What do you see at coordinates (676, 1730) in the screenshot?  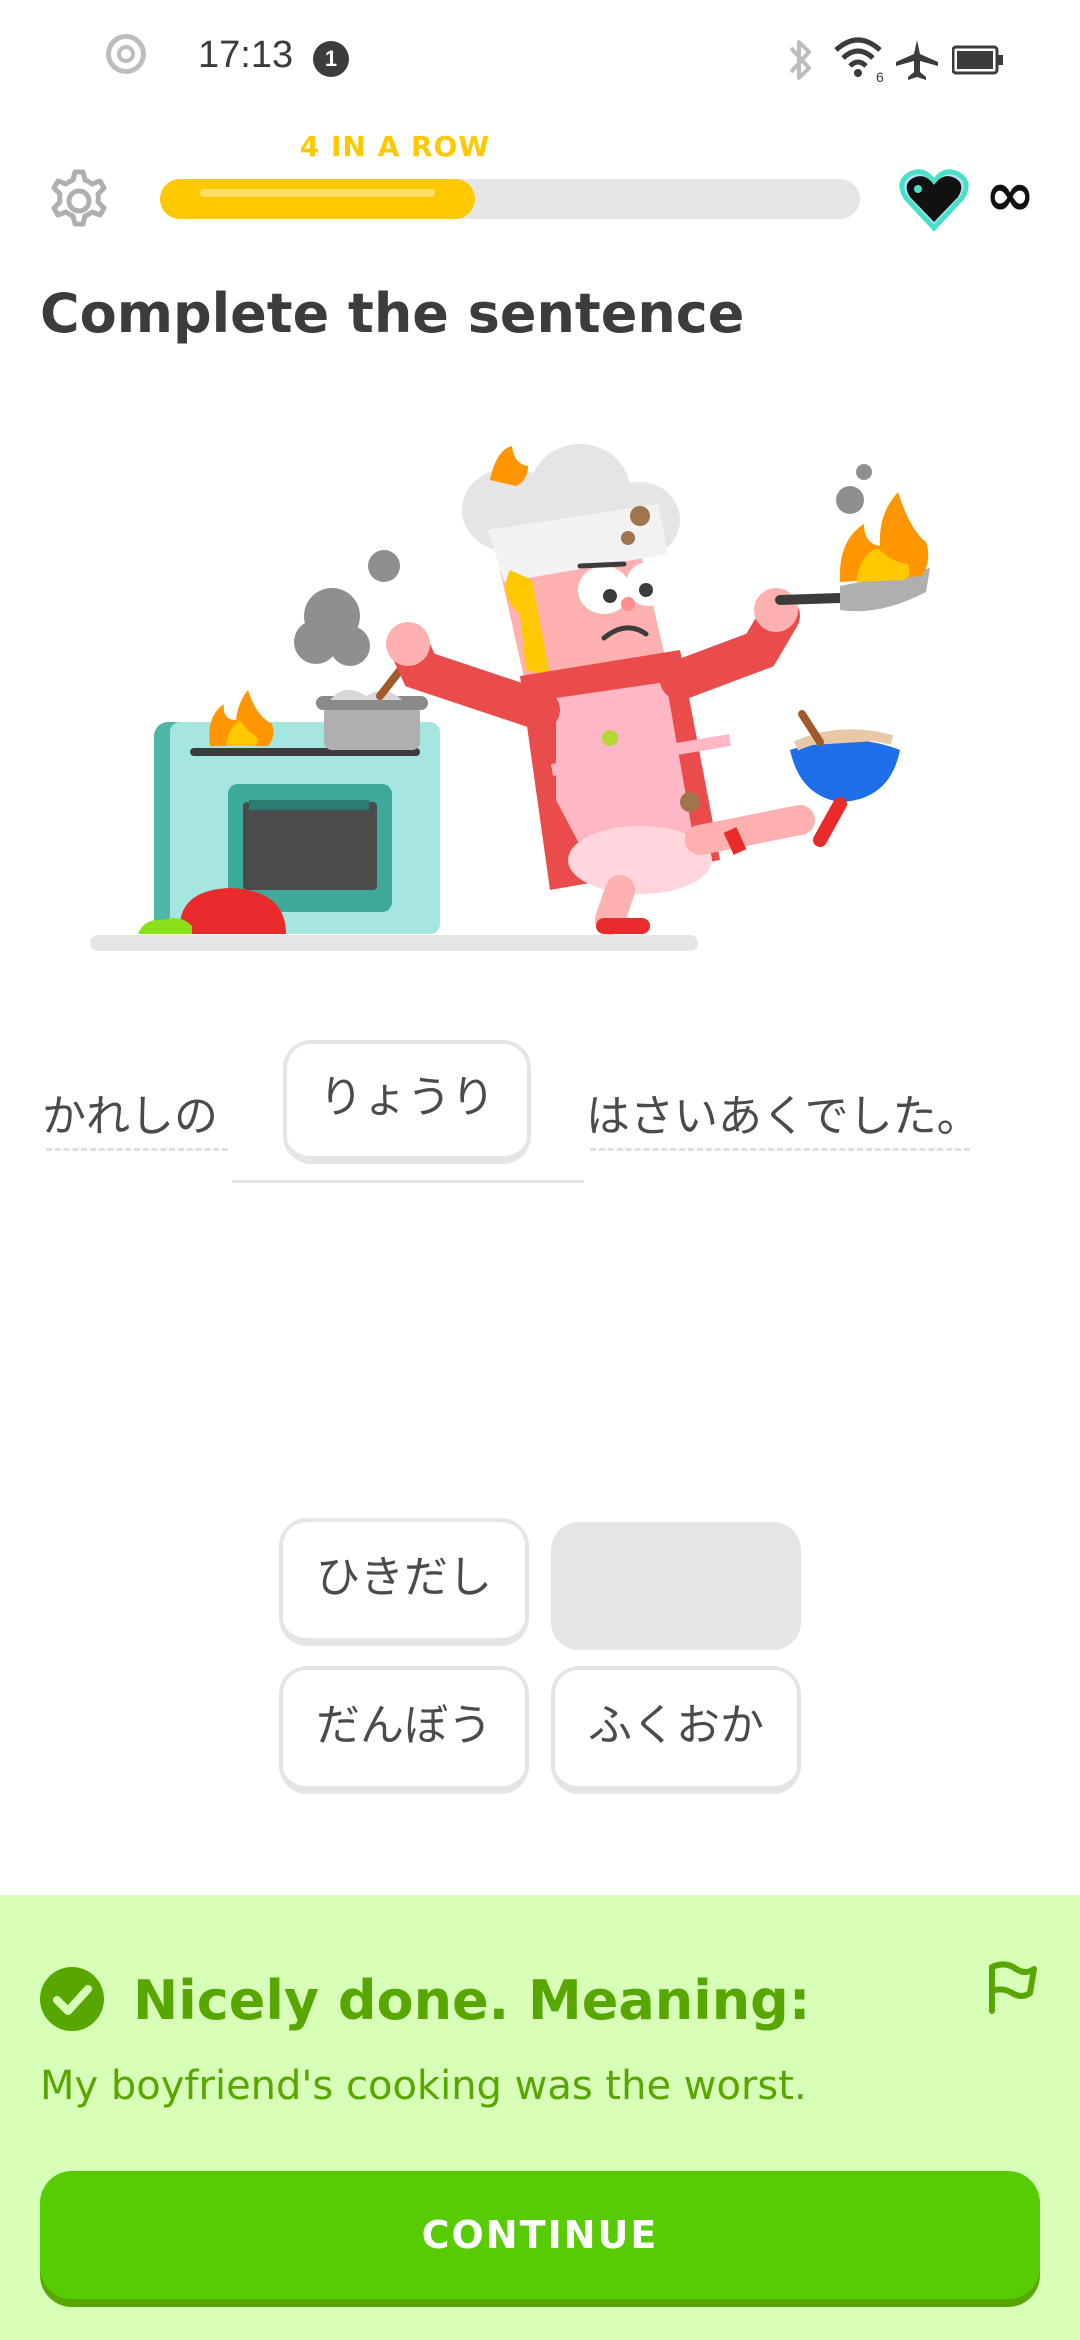 I see `word-bank-tile: ふくおか` at bounding box center [676, 1730].